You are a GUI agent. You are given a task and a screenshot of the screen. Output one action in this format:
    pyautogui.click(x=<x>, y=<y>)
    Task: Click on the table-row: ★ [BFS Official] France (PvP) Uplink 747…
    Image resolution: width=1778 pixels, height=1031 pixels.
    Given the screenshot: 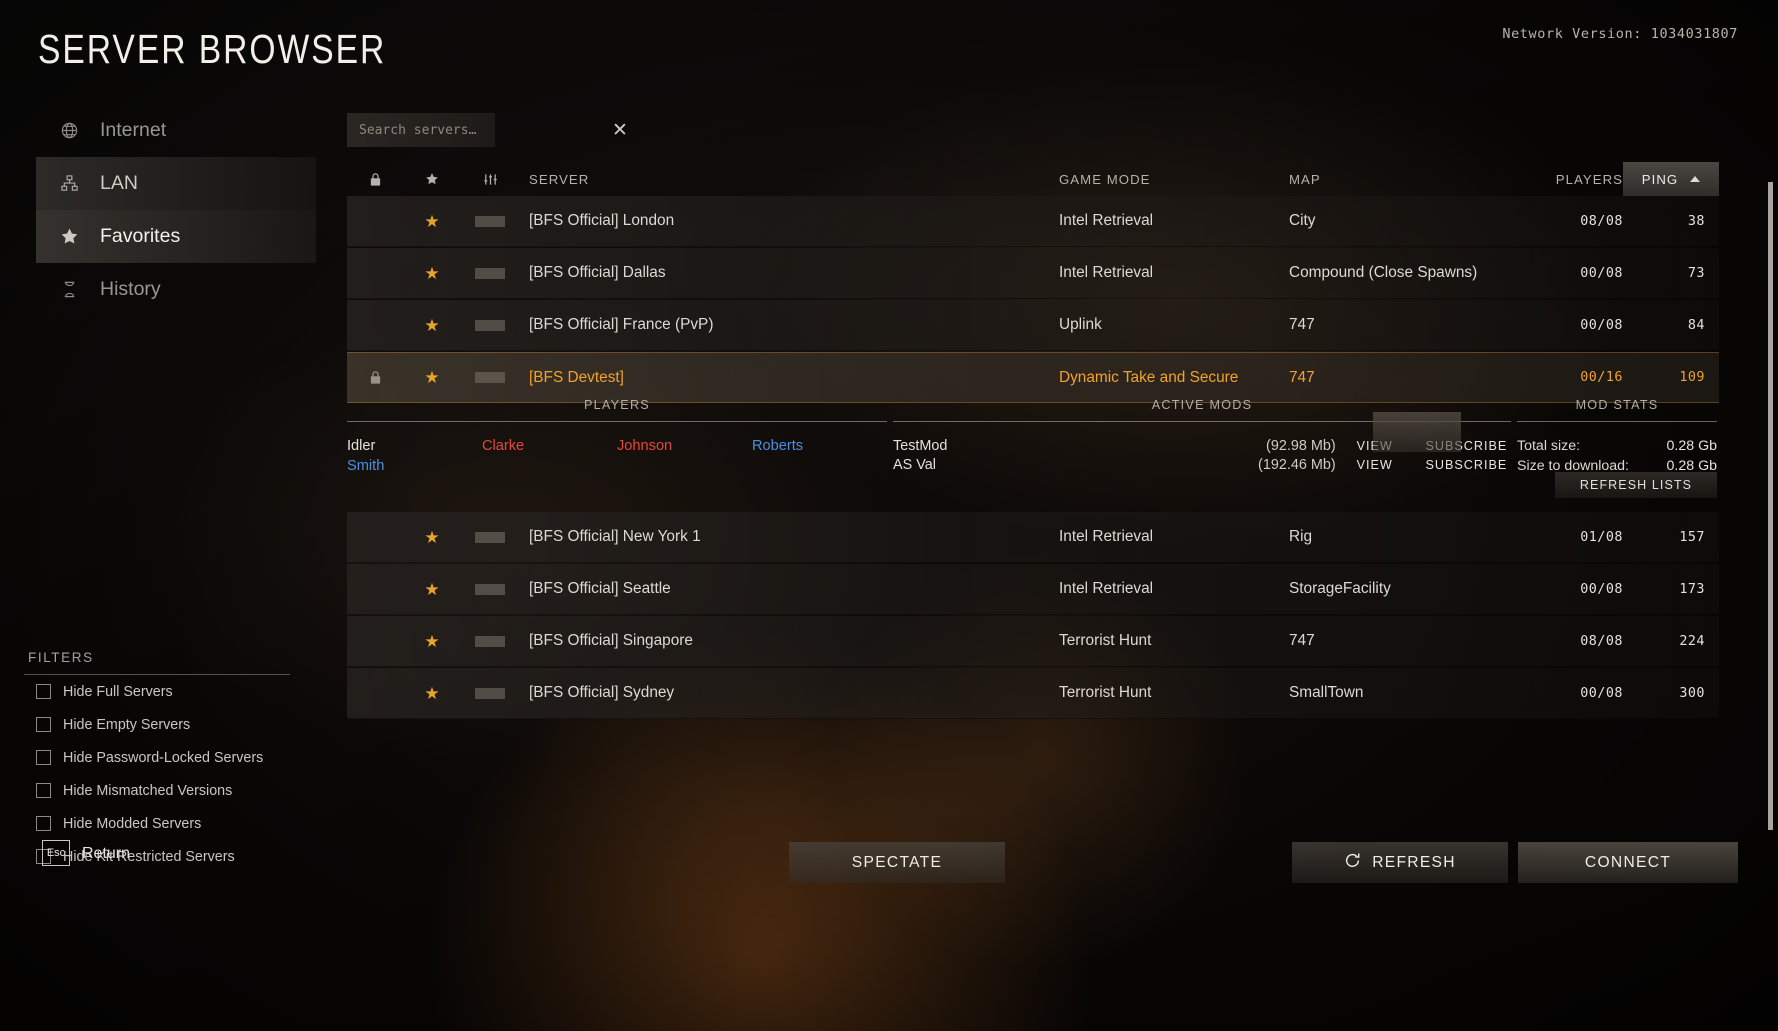 What is the action you would take?
    pyautogui.click(x=1033, y=325)
    